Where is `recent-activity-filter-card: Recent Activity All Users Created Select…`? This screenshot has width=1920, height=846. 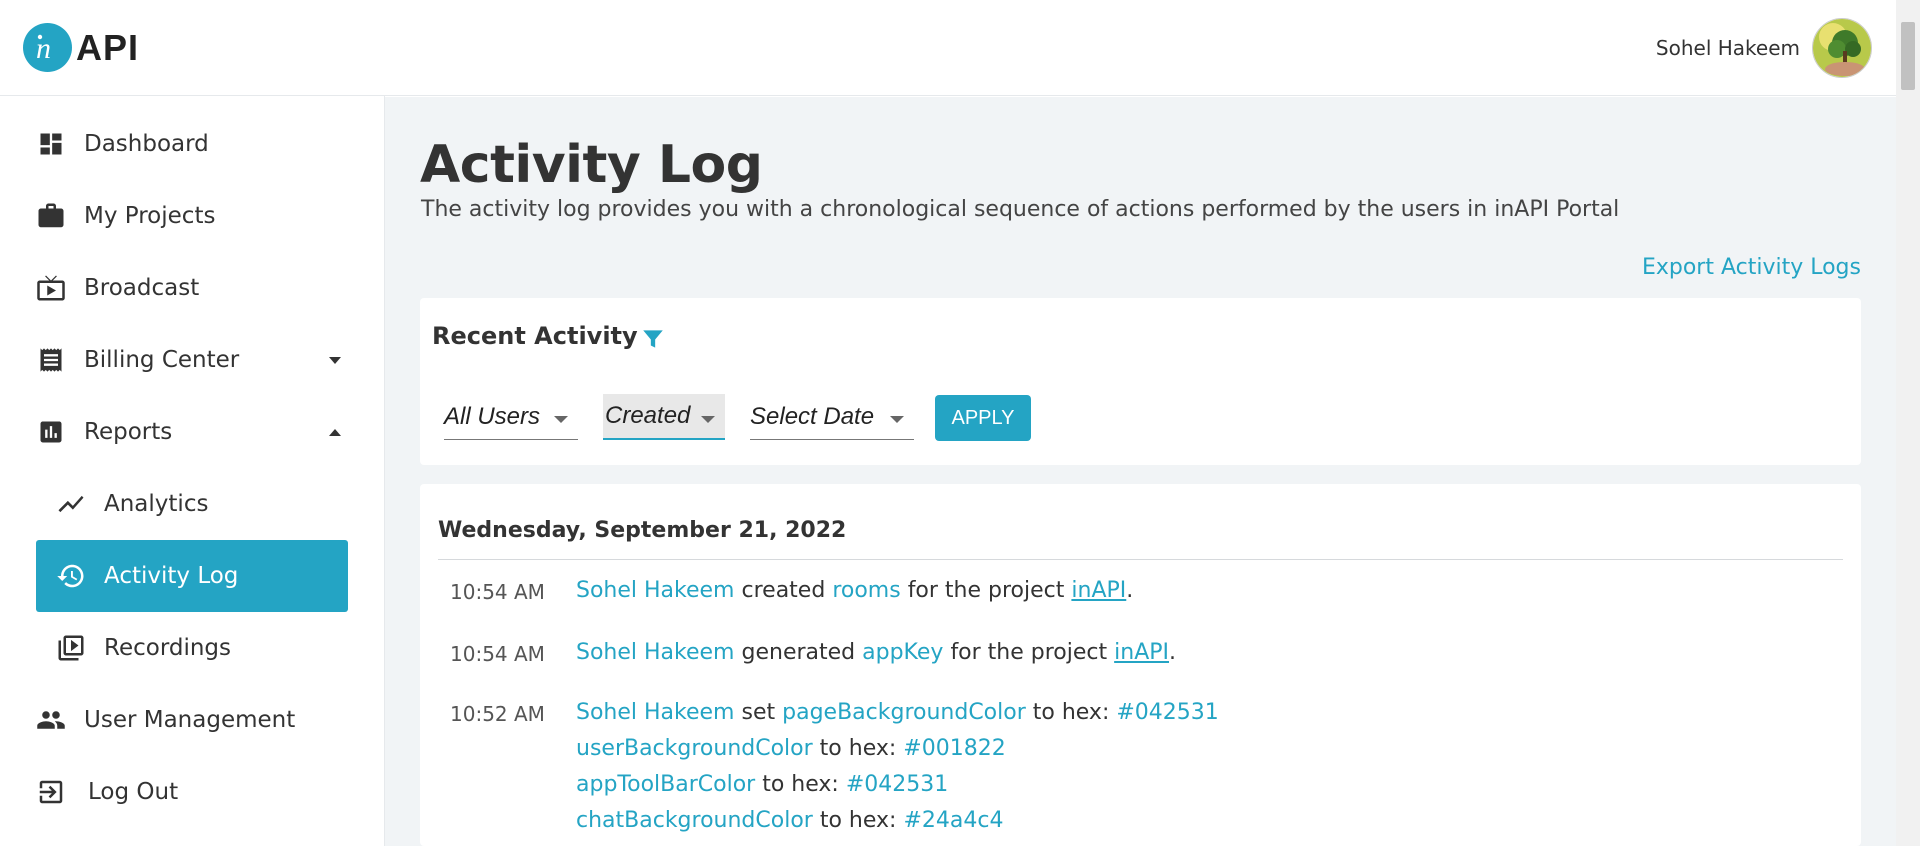 recent-activity-filter-card: Recent Activity All Users Created Select… is located at coordinates (1140, 381).